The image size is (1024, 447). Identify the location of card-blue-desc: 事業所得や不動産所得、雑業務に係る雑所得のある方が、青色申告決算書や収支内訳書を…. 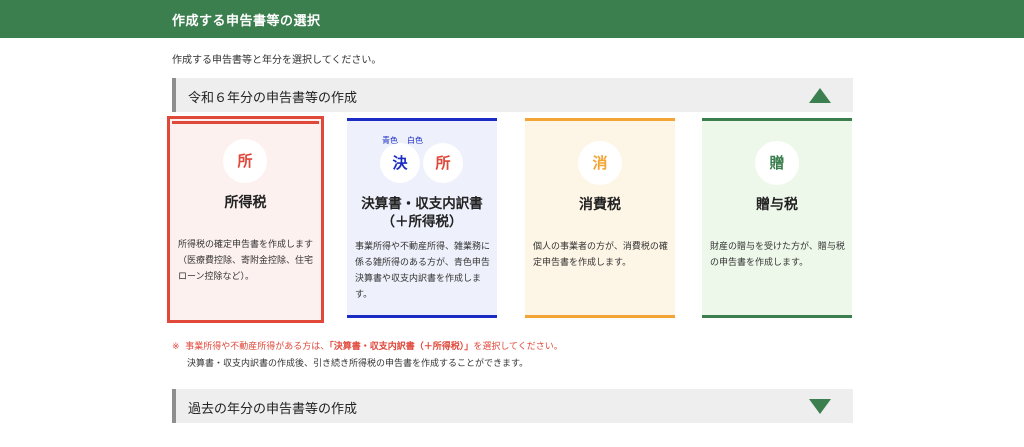
(423, 271).